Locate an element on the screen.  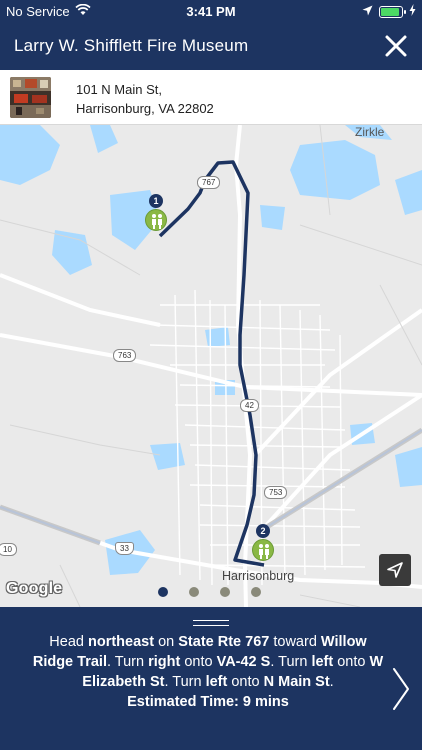
chevron-right-icon is located at coordinates (401, 689).